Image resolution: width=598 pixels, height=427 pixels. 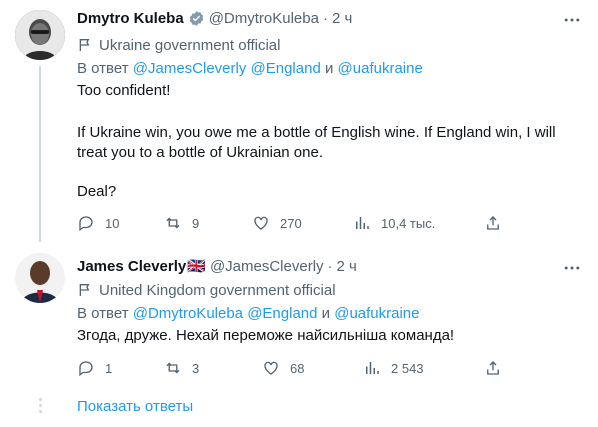 I want to click on avatar-kuleba, so click(x=40, y=35).